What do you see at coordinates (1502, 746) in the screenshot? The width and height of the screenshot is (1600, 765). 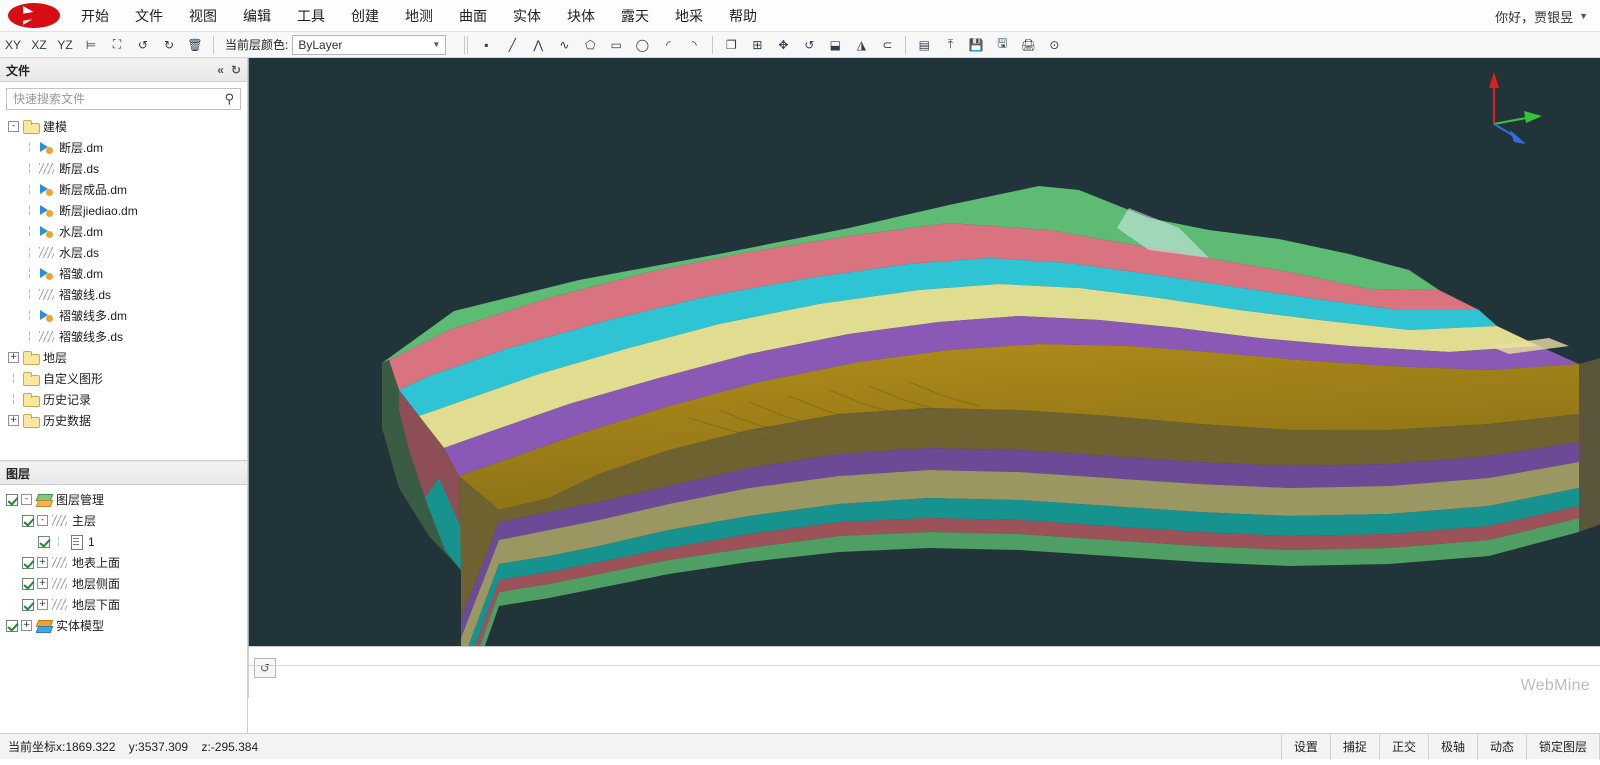 I see `status-button-4: 动态` at bounding box center [1502, 746].